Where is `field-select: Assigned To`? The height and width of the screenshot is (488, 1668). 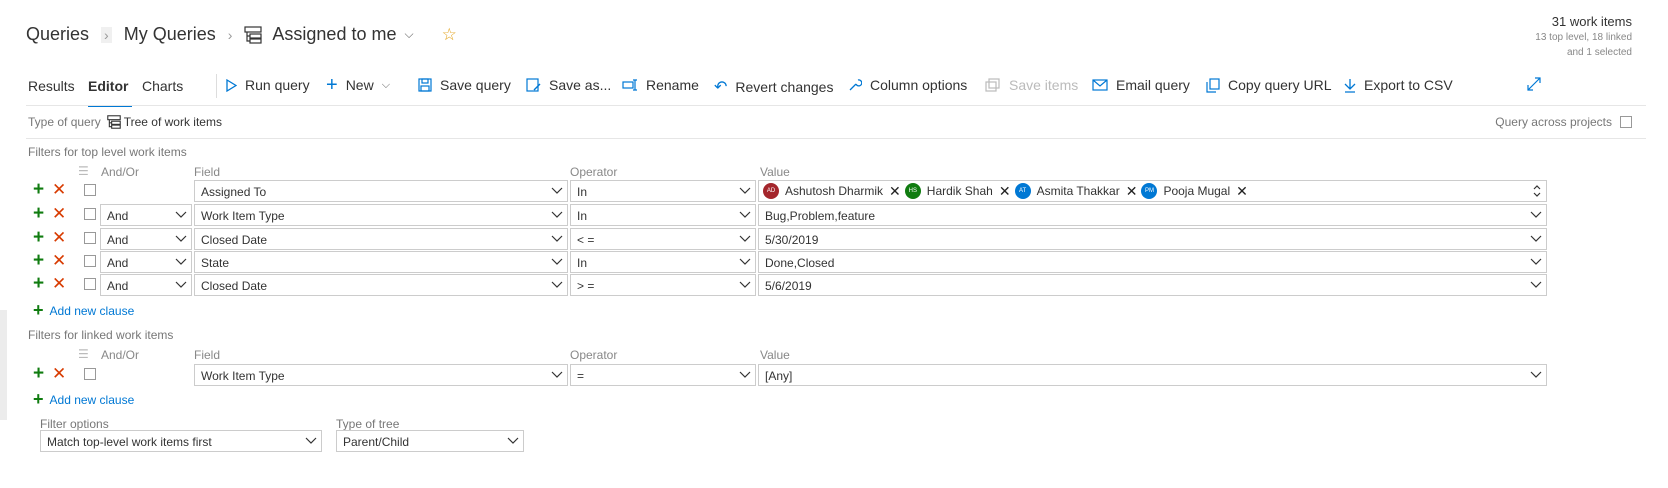 field-select: Assigned To is located at coordinates (381, 191).